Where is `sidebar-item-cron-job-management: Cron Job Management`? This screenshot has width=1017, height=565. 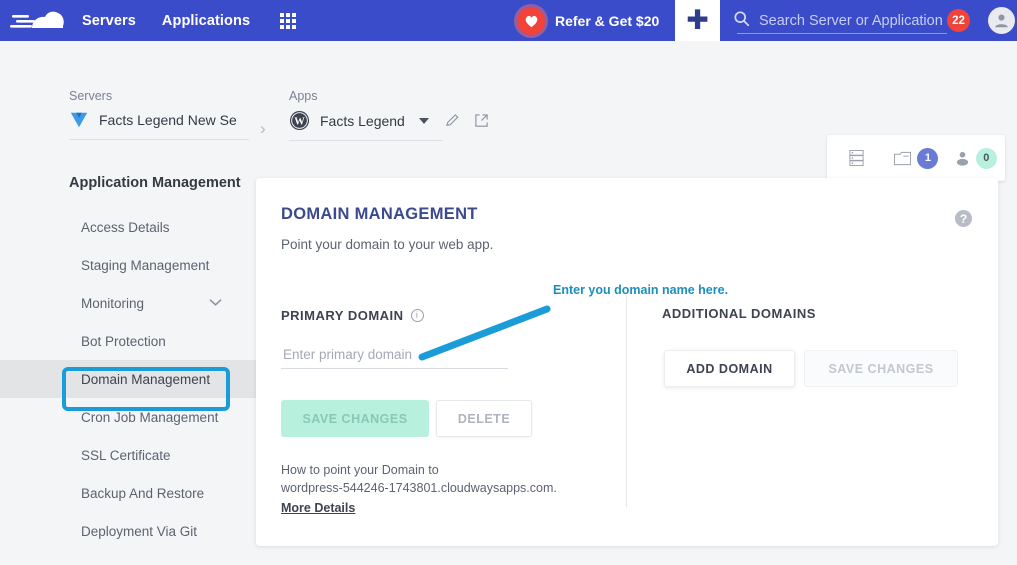
sidebar-item-cron-job-management: Cron Job Management is located at coordinates (128, 417).